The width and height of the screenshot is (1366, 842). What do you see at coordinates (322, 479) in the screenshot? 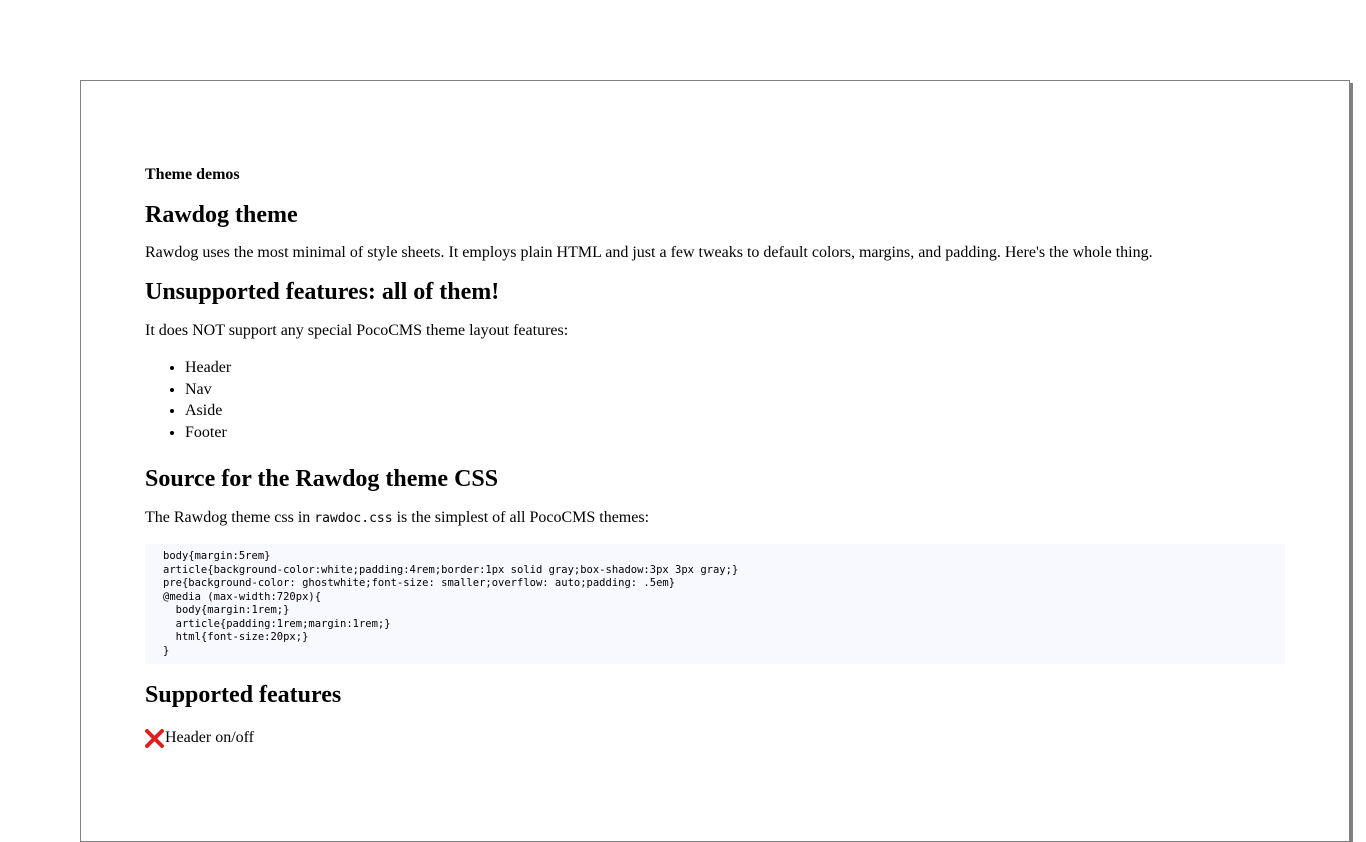
I see `heading-source-css: Source for the Rawdog theme CSS` at bounding box center [322, 479].